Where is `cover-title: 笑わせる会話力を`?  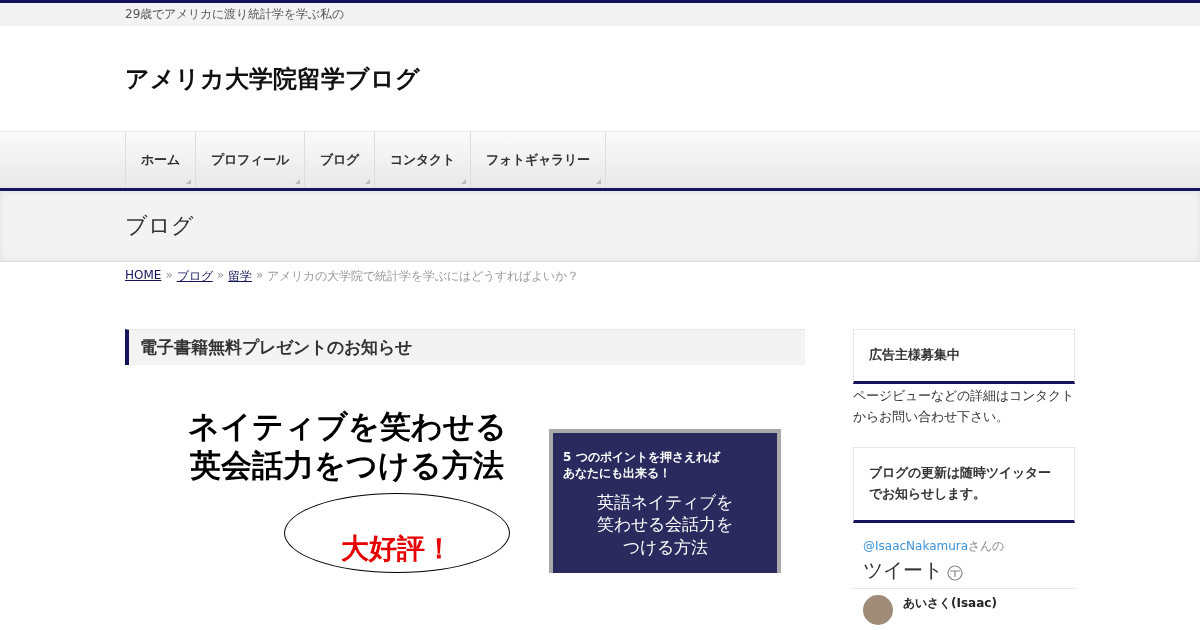
cover-title: 笑わせる会話力を is located at coordinates (665, 524).